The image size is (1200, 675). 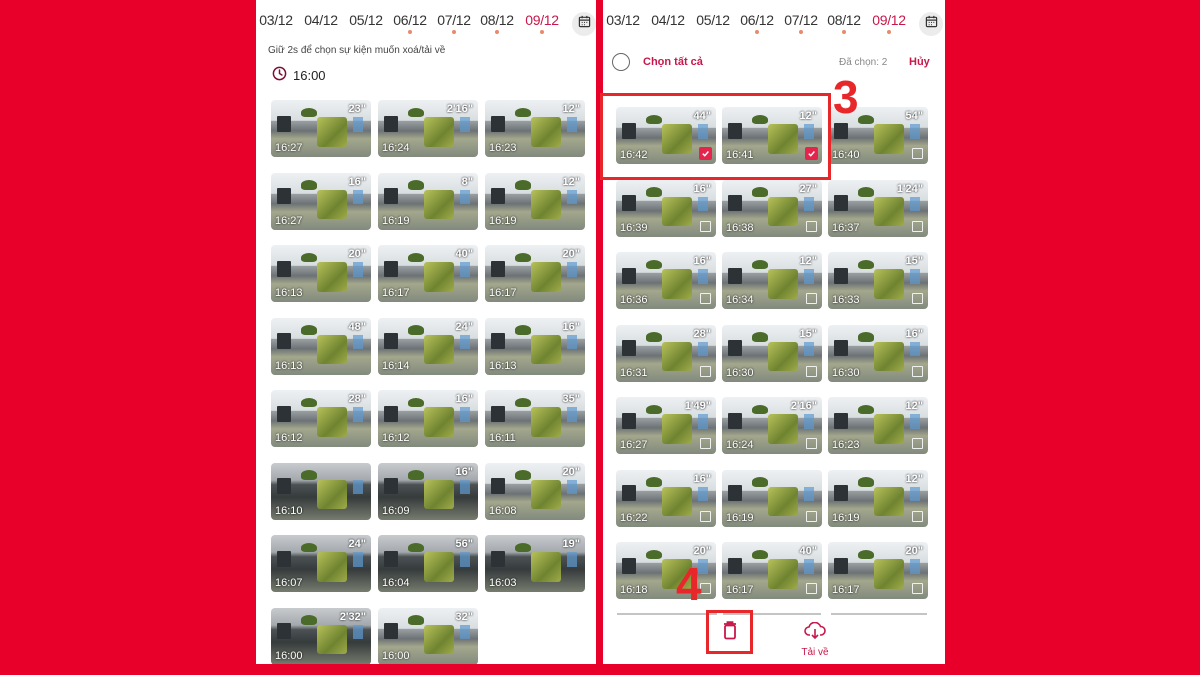 What do you see at coordinates (535, 346) in the screenshot?
I see `event-thumbnail: 16" 16:13` at bounding box center [535, 346].